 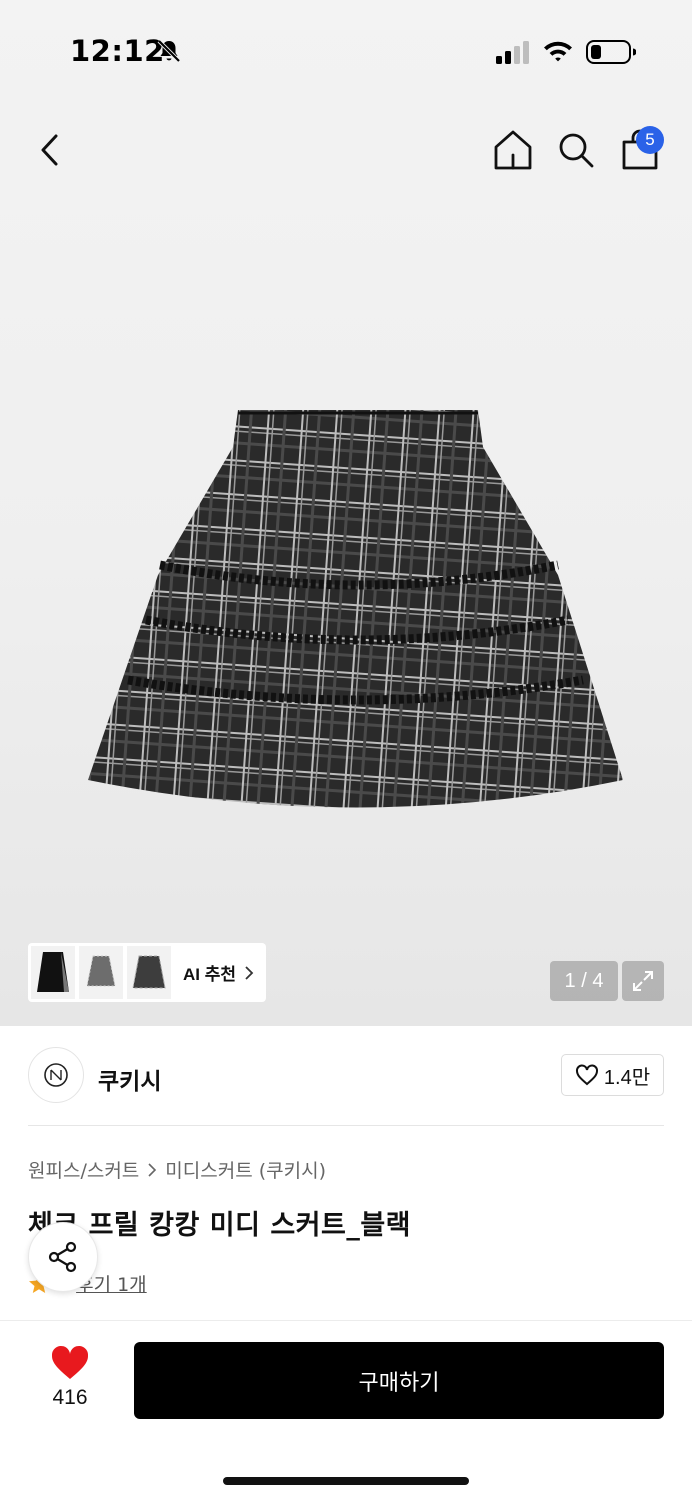 What do you see at coordinates (558, 51) in the screenshot?
I see `wifi-icon` at bounding box center [558, 51].